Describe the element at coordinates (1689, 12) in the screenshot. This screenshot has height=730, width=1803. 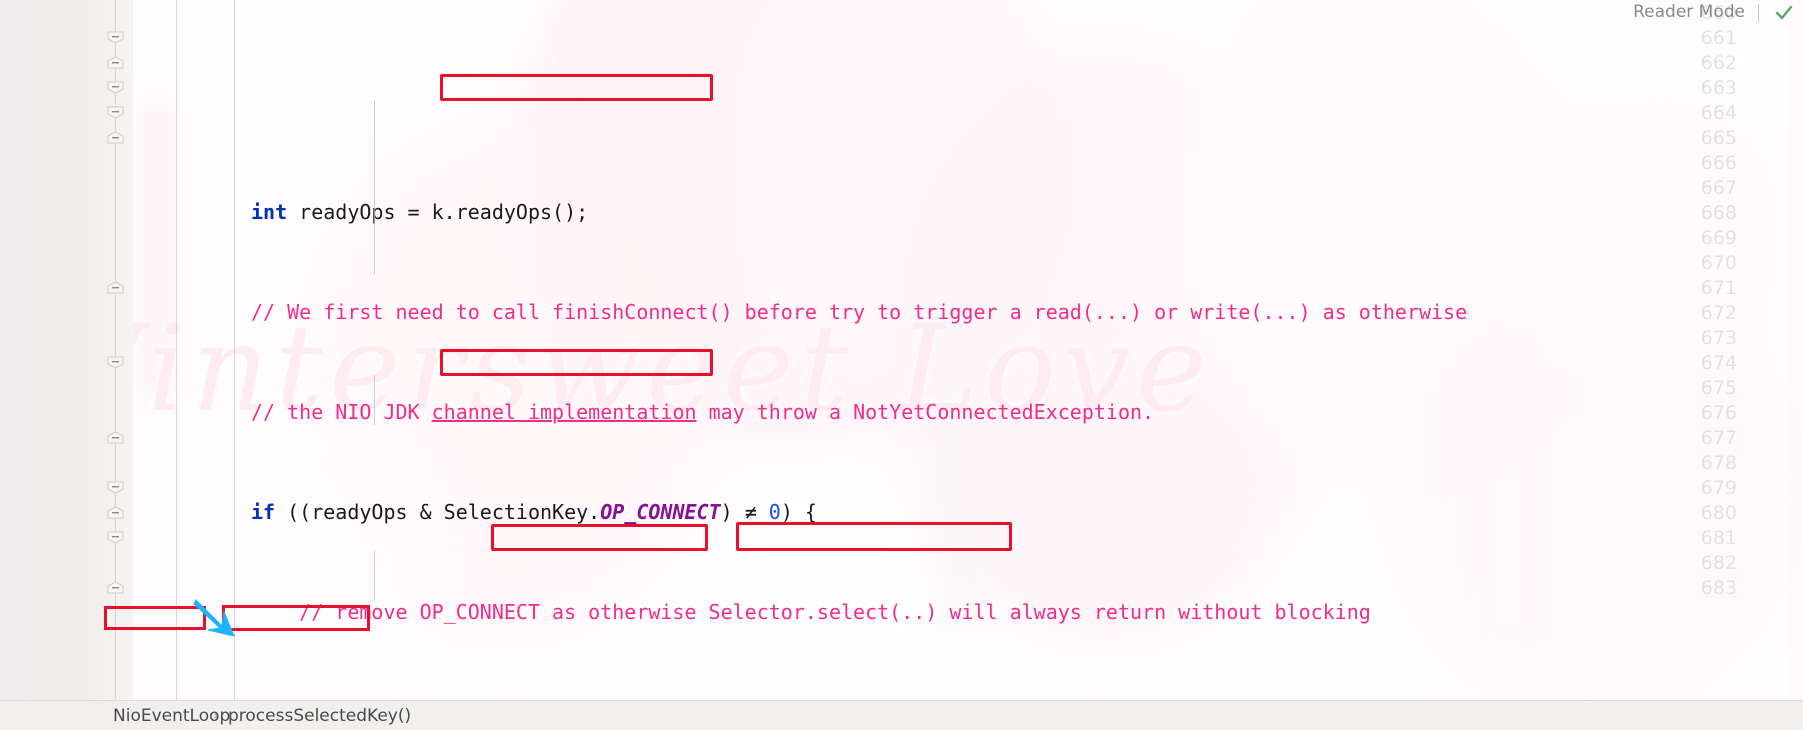
I see `reader-mode-label: Reader Mode` at that location.